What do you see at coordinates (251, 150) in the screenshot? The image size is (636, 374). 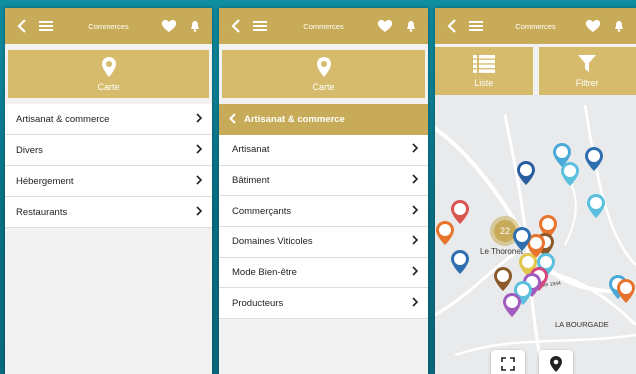 I see `subcategory-label: Artisanat` at bounding box center [251, 150].